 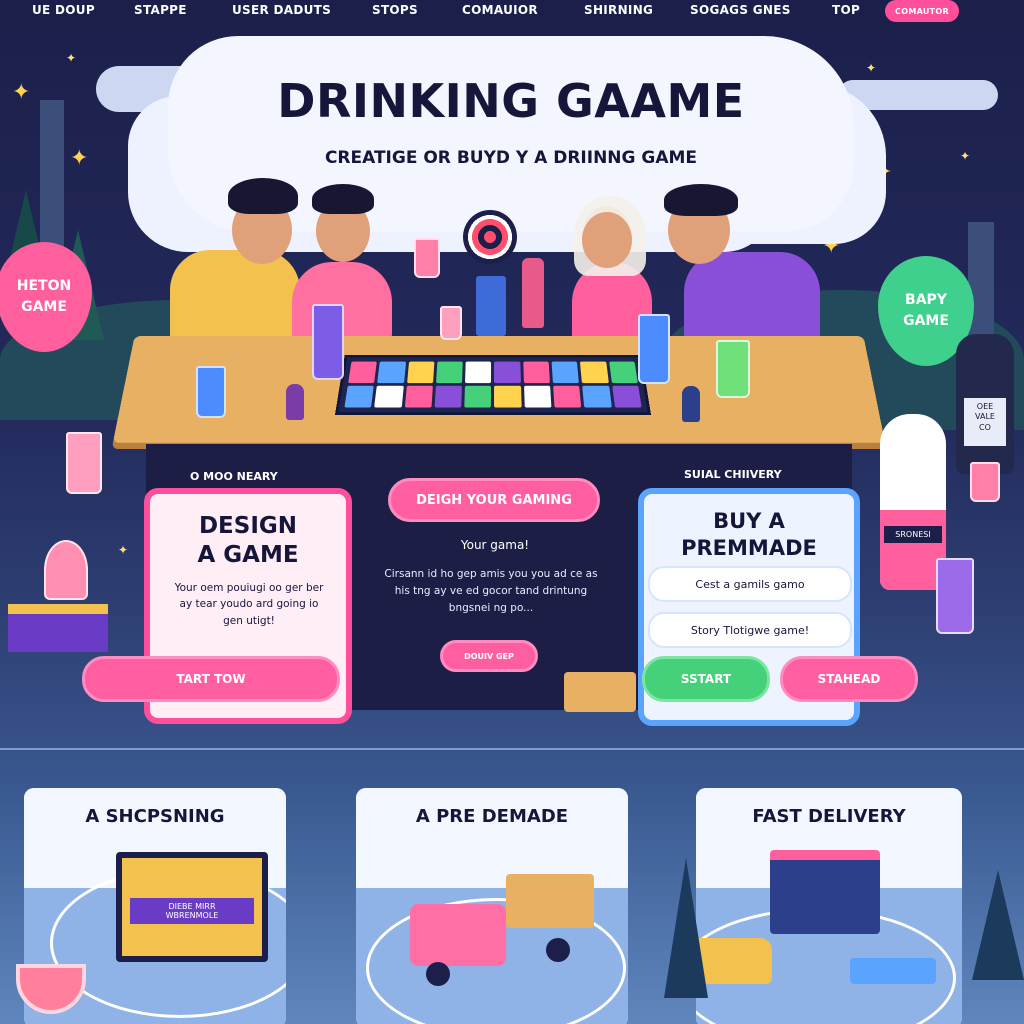 I want to click on nav-item-7: SOGAGS GNES, so click(x=740, y=10).